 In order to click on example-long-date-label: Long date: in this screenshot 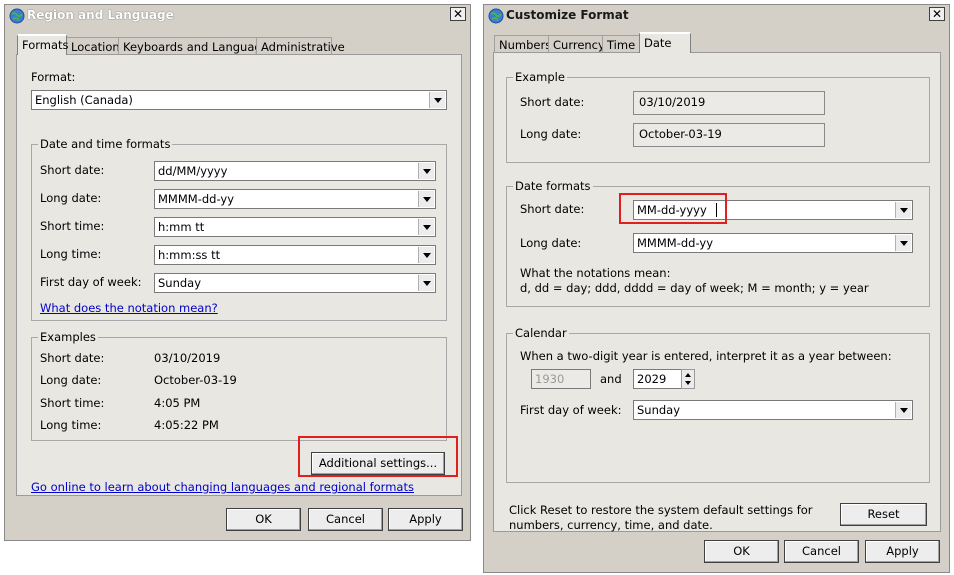, I will do `click(551, 134)`.